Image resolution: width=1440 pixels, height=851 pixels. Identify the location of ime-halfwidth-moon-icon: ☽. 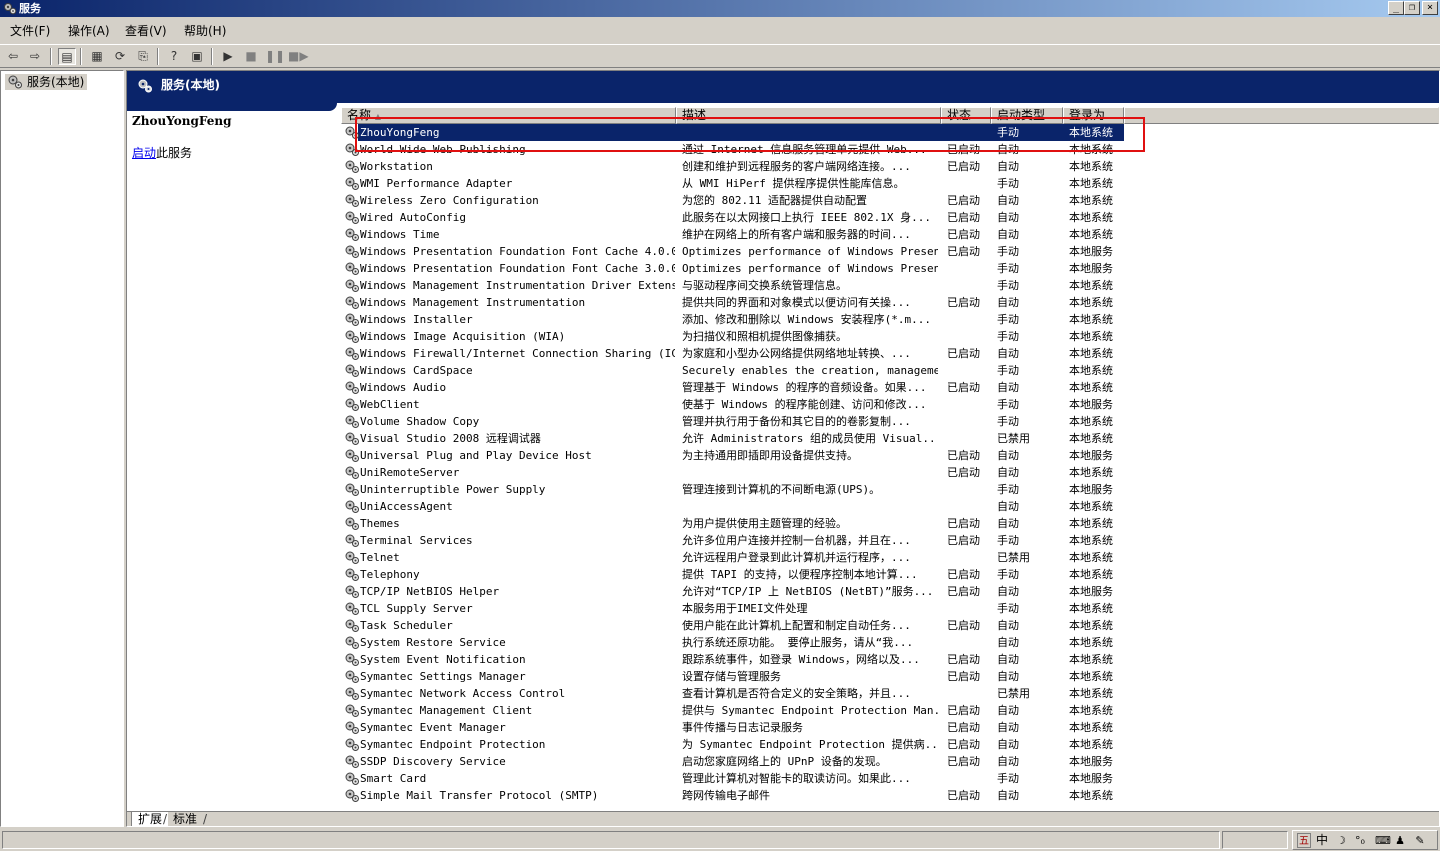
(1341, 840).